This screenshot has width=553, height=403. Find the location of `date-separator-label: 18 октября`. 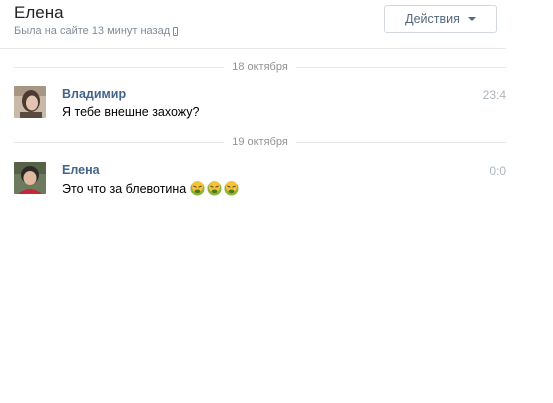

date-separator-label: 18 октября is located at coordinates (260, 67).